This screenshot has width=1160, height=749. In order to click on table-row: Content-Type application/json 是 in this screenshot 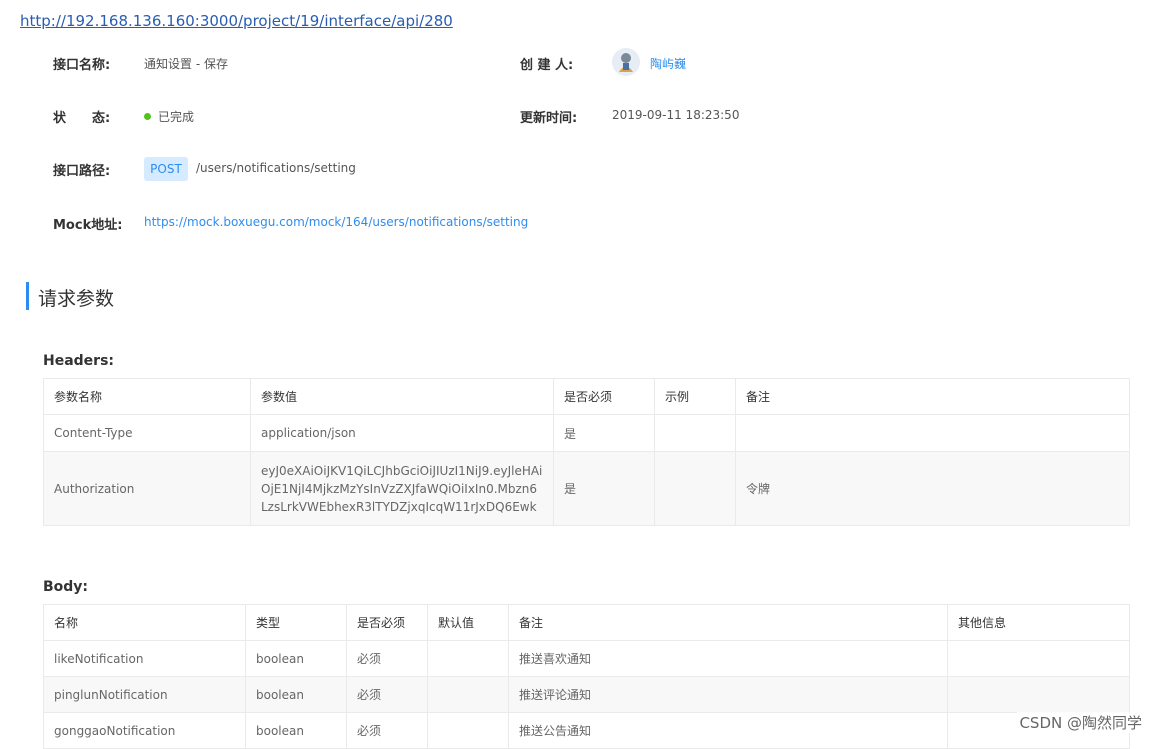, I will do `click(586, 433)`.